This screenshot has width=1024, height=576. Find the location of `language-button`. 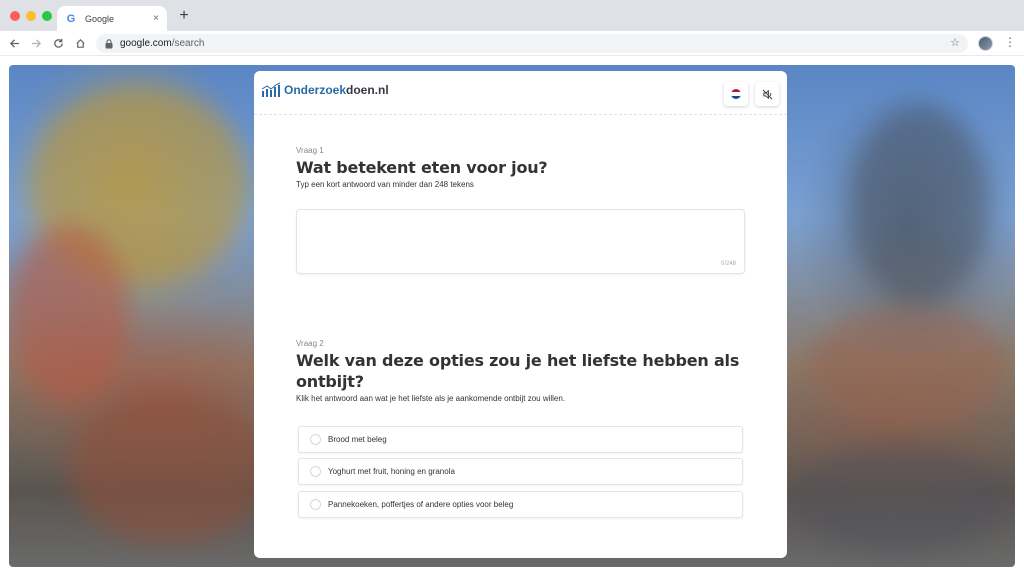

language-button is located at coordinates (736, 94).